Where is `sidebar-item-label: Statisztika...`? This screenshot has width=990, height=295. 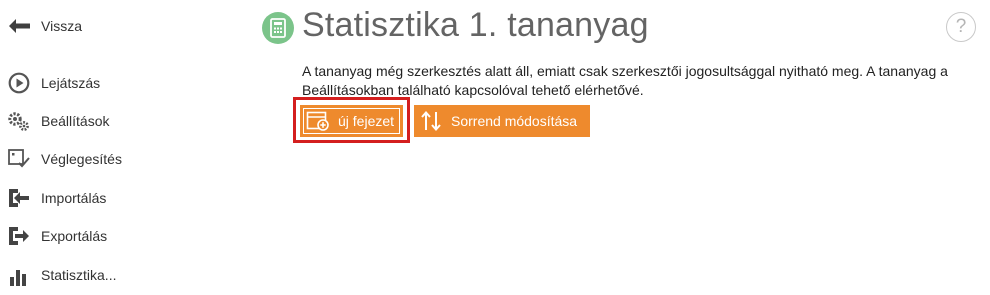 sidebar-item-label: Statisztika... is located at coordinates (79, 275).